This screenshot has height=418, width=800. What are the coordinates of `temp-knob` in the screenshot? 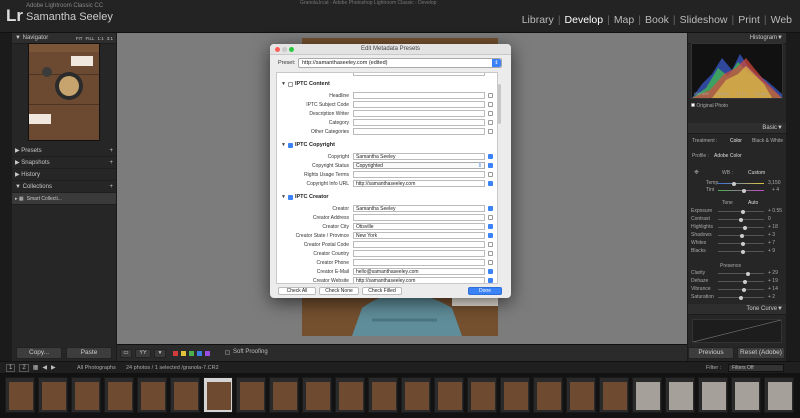 It's located at (734, 183).